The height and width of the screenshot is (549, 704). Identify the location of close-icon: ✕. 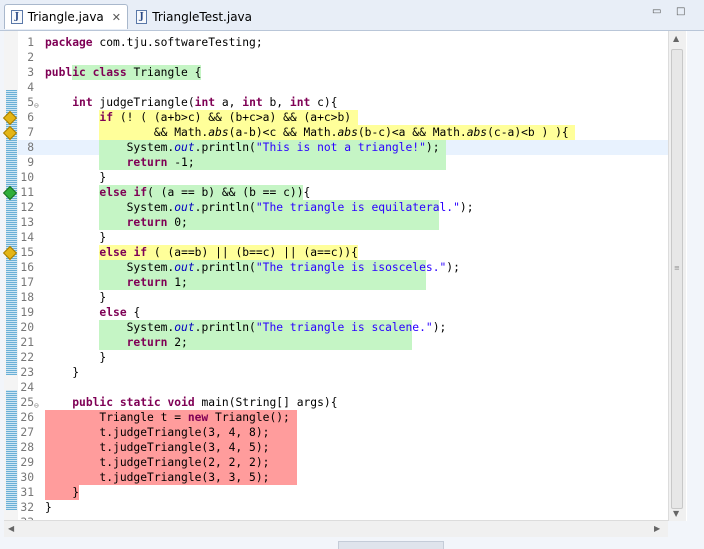
(116, 17).